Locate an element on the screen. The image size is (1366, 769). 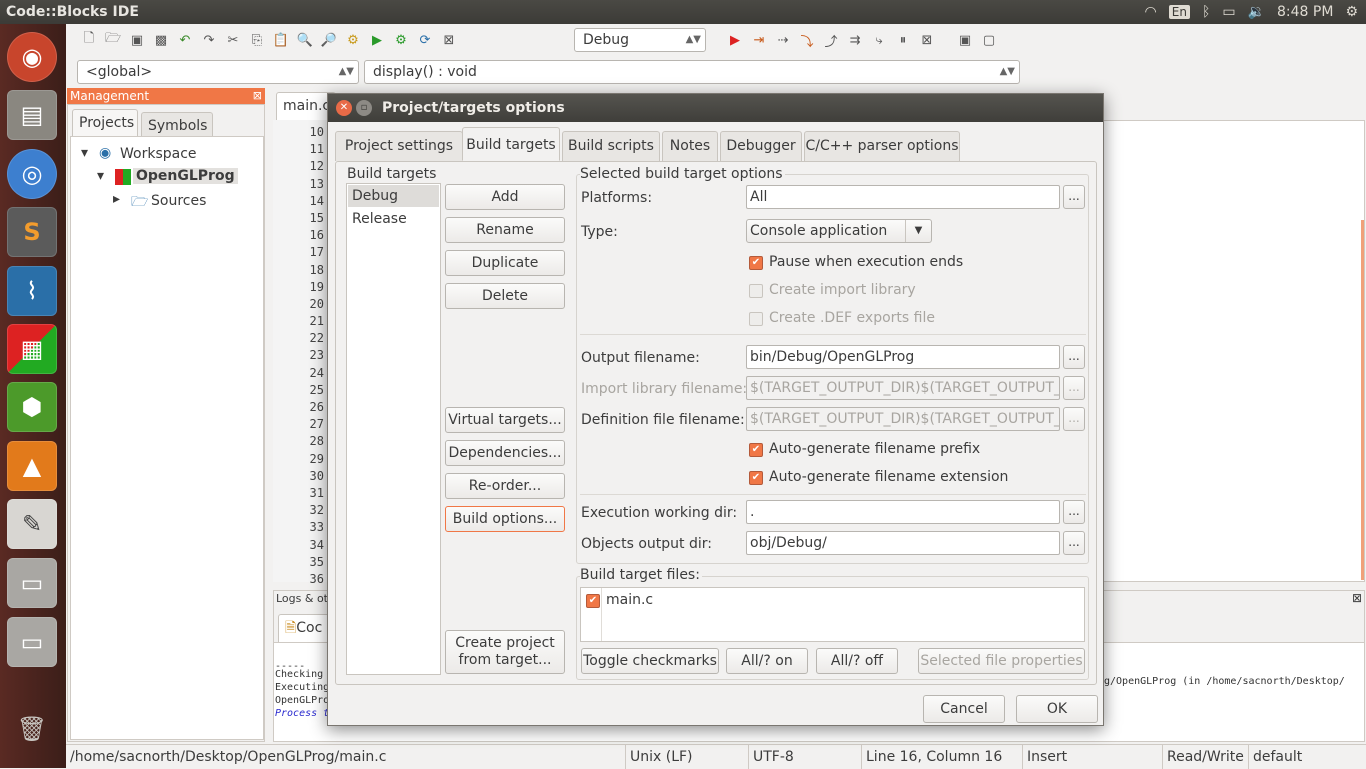
run-icon: ▶ is located at coordinates (377, 40).